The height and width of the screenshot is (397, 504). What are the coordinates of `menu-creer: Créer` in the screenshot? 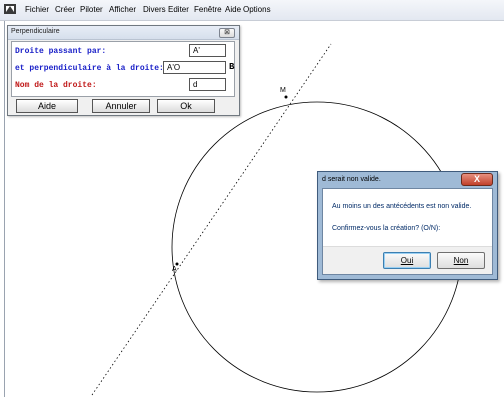 It's located at (65, 9).